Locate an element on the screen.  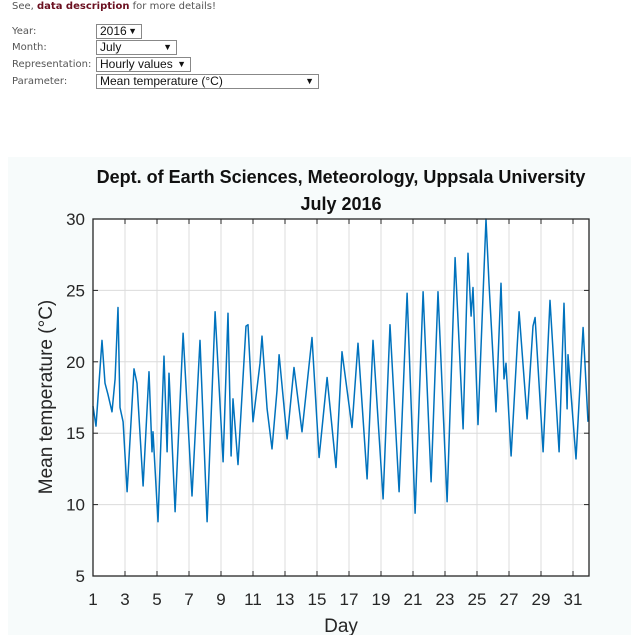
y-axis-label: Mean temperature (°C) is located at coordinates (46, 397).